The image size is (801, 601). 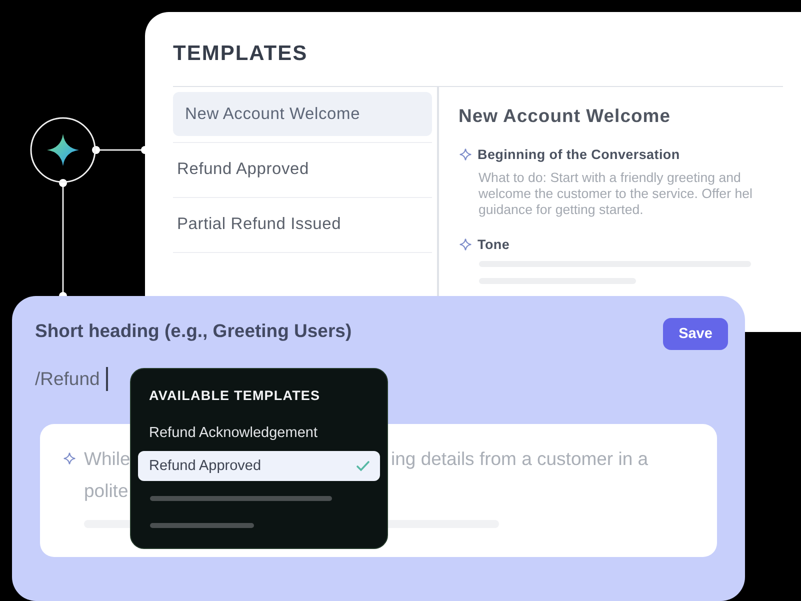 What do you see at coordinates (561, 210) in the screenshot?
I see `description-text: guidance for getting started.` at bounding box center [561, 210].